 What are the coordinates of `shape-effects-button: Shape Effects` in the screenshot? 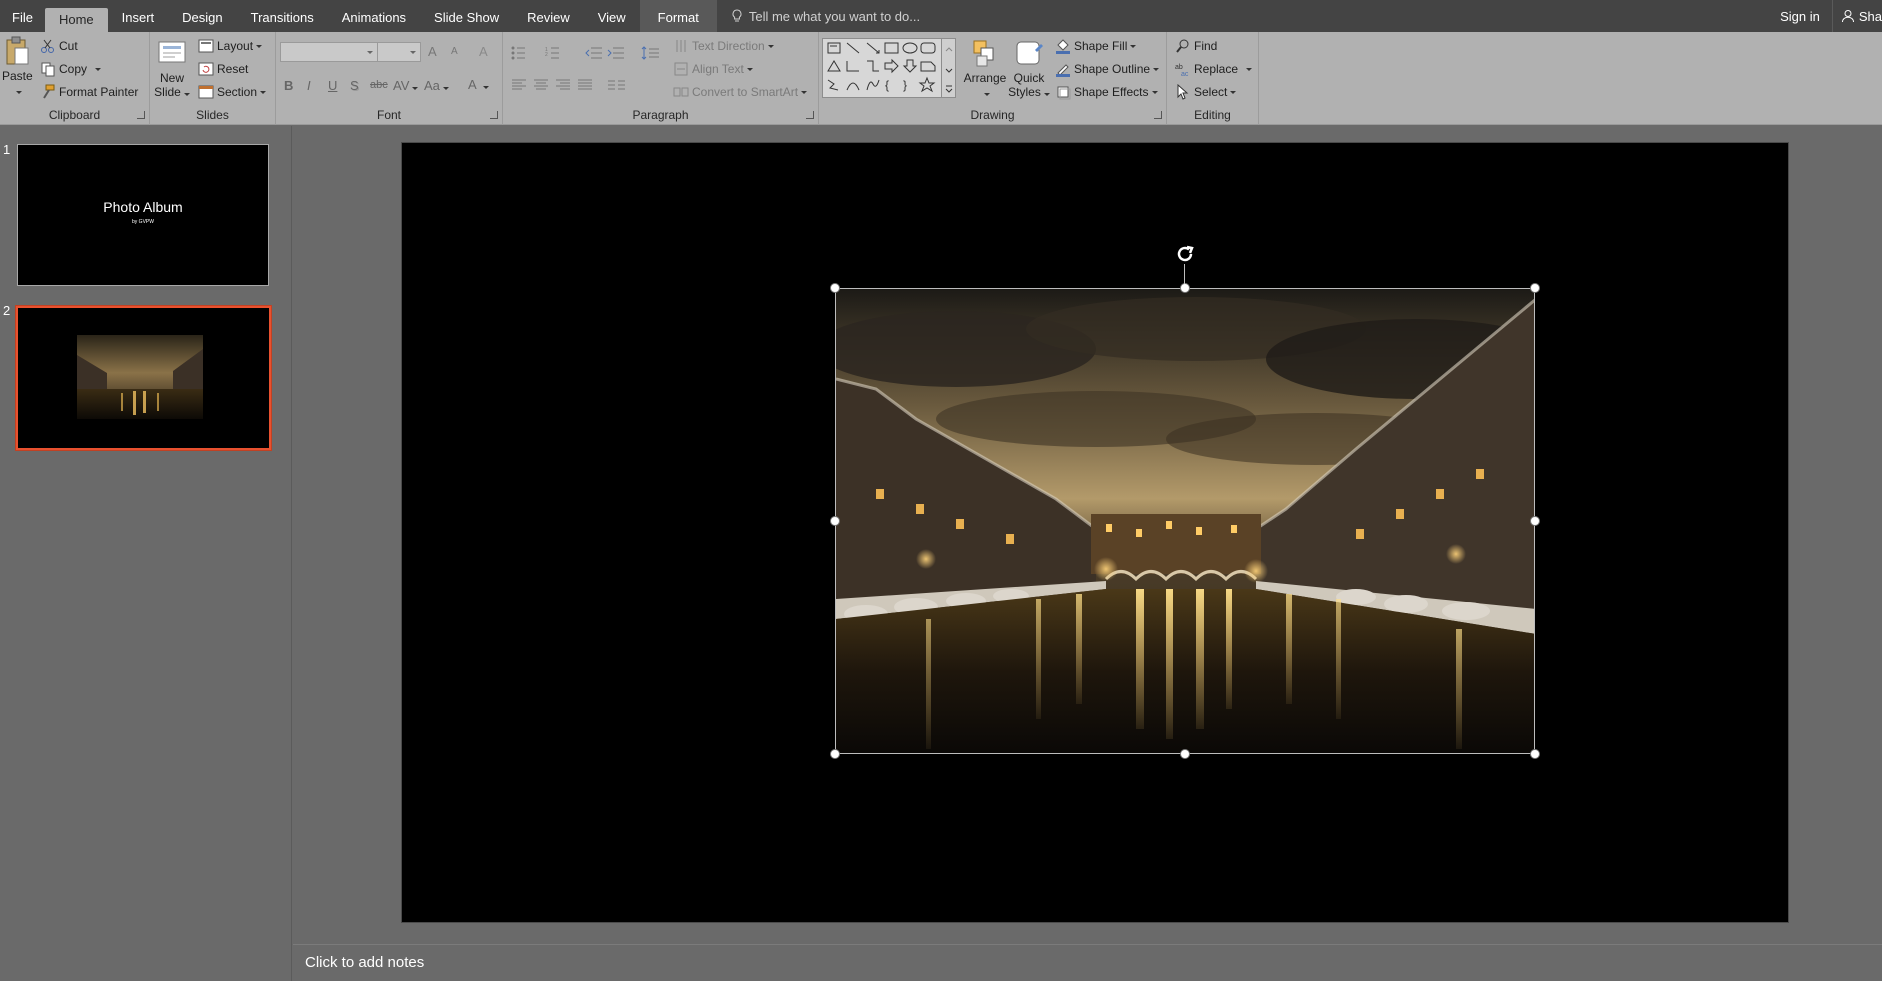 It's located at (1106, 92).